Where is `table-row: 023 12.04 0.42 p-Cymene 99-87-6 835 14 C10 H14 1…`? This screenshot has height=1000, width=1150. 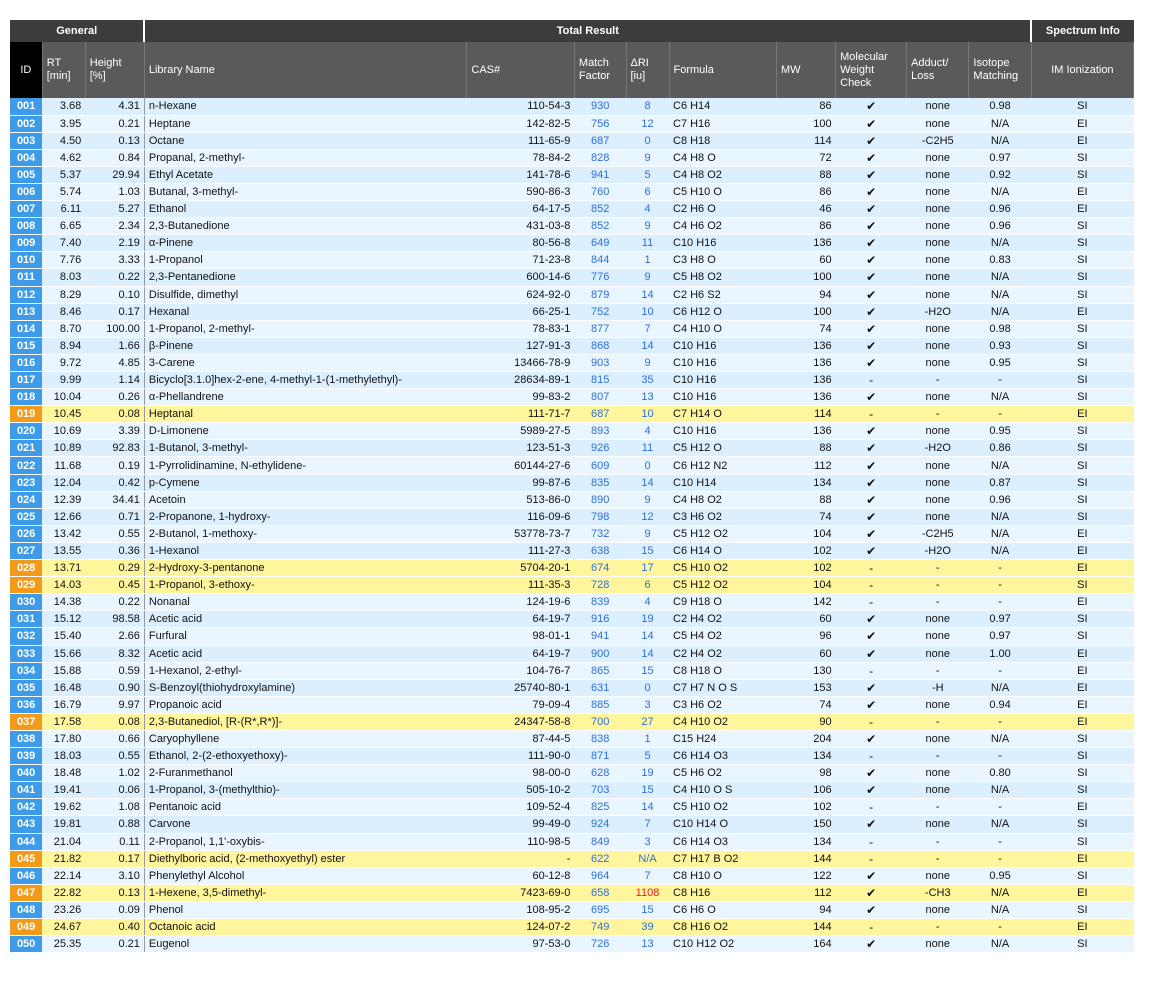 table-row: 023 12.04 0.42 p-Cymene 99-87-6 835 14 C10 H14 1… is located at coordinates (572, 483).